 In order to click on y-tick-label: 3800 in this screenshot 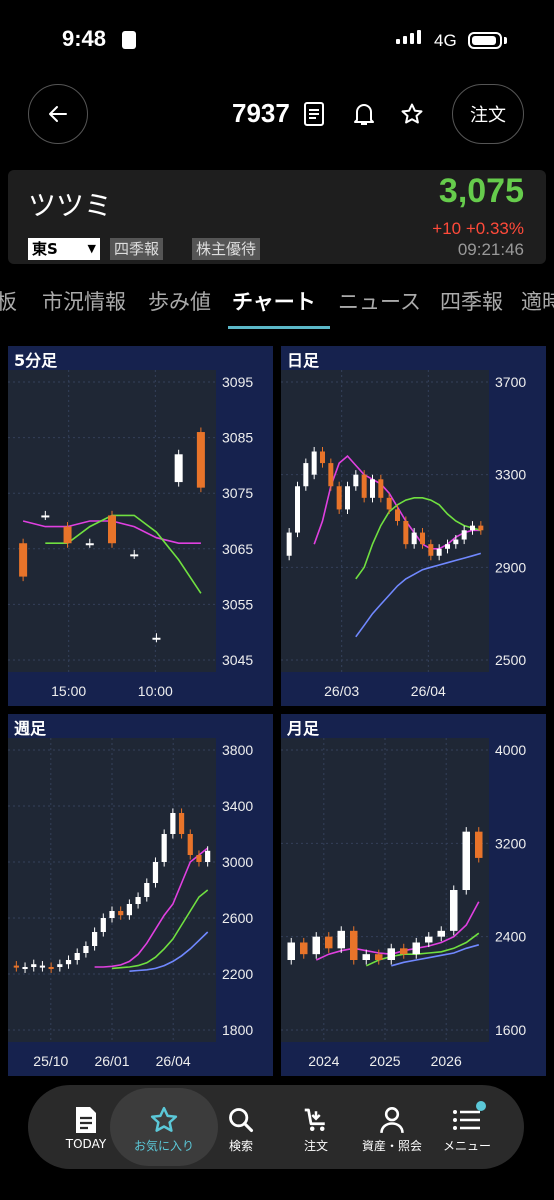, I will do `click(237, 750)`.